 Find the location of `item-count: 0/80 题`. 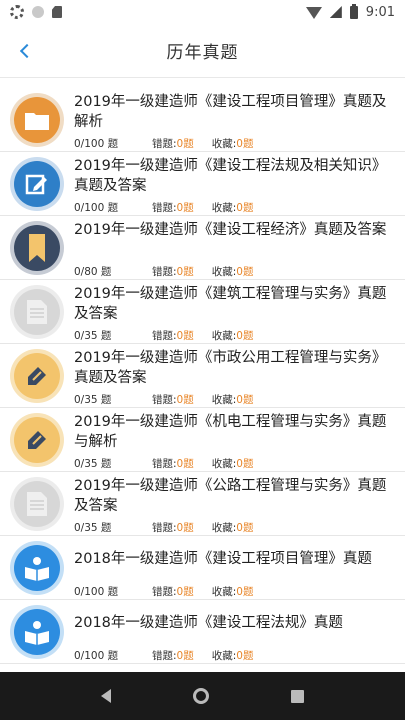

item-count: 0/80 题 is located at coordinates (93, 272).